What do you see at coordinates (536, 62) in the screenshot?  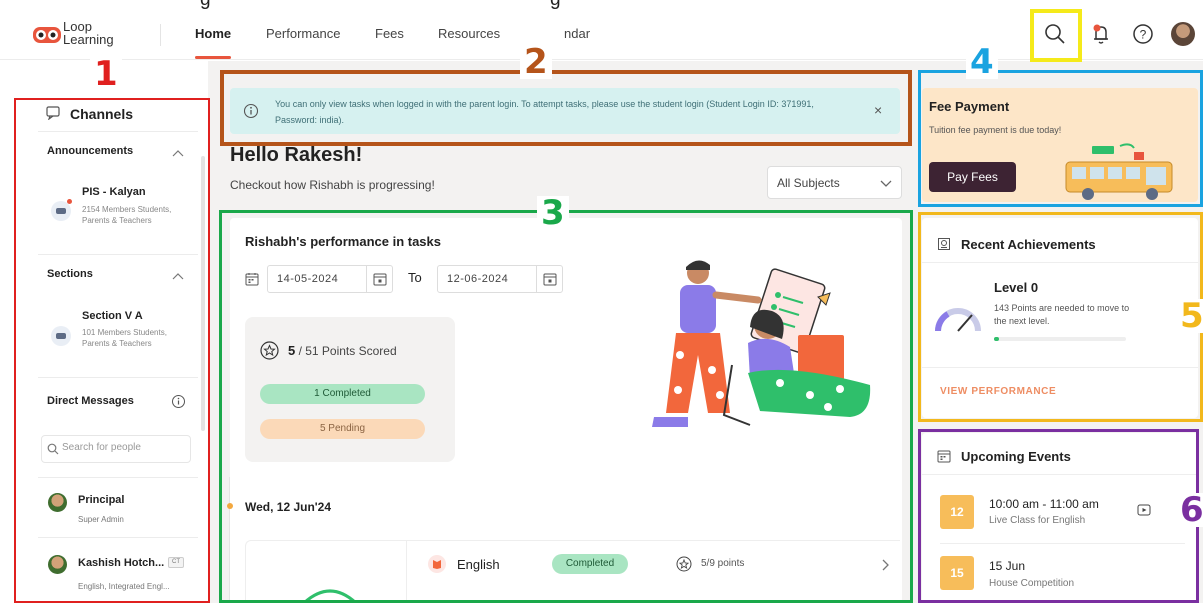 I see `annotation-label-2: 2` at bounding box center [536, 62].